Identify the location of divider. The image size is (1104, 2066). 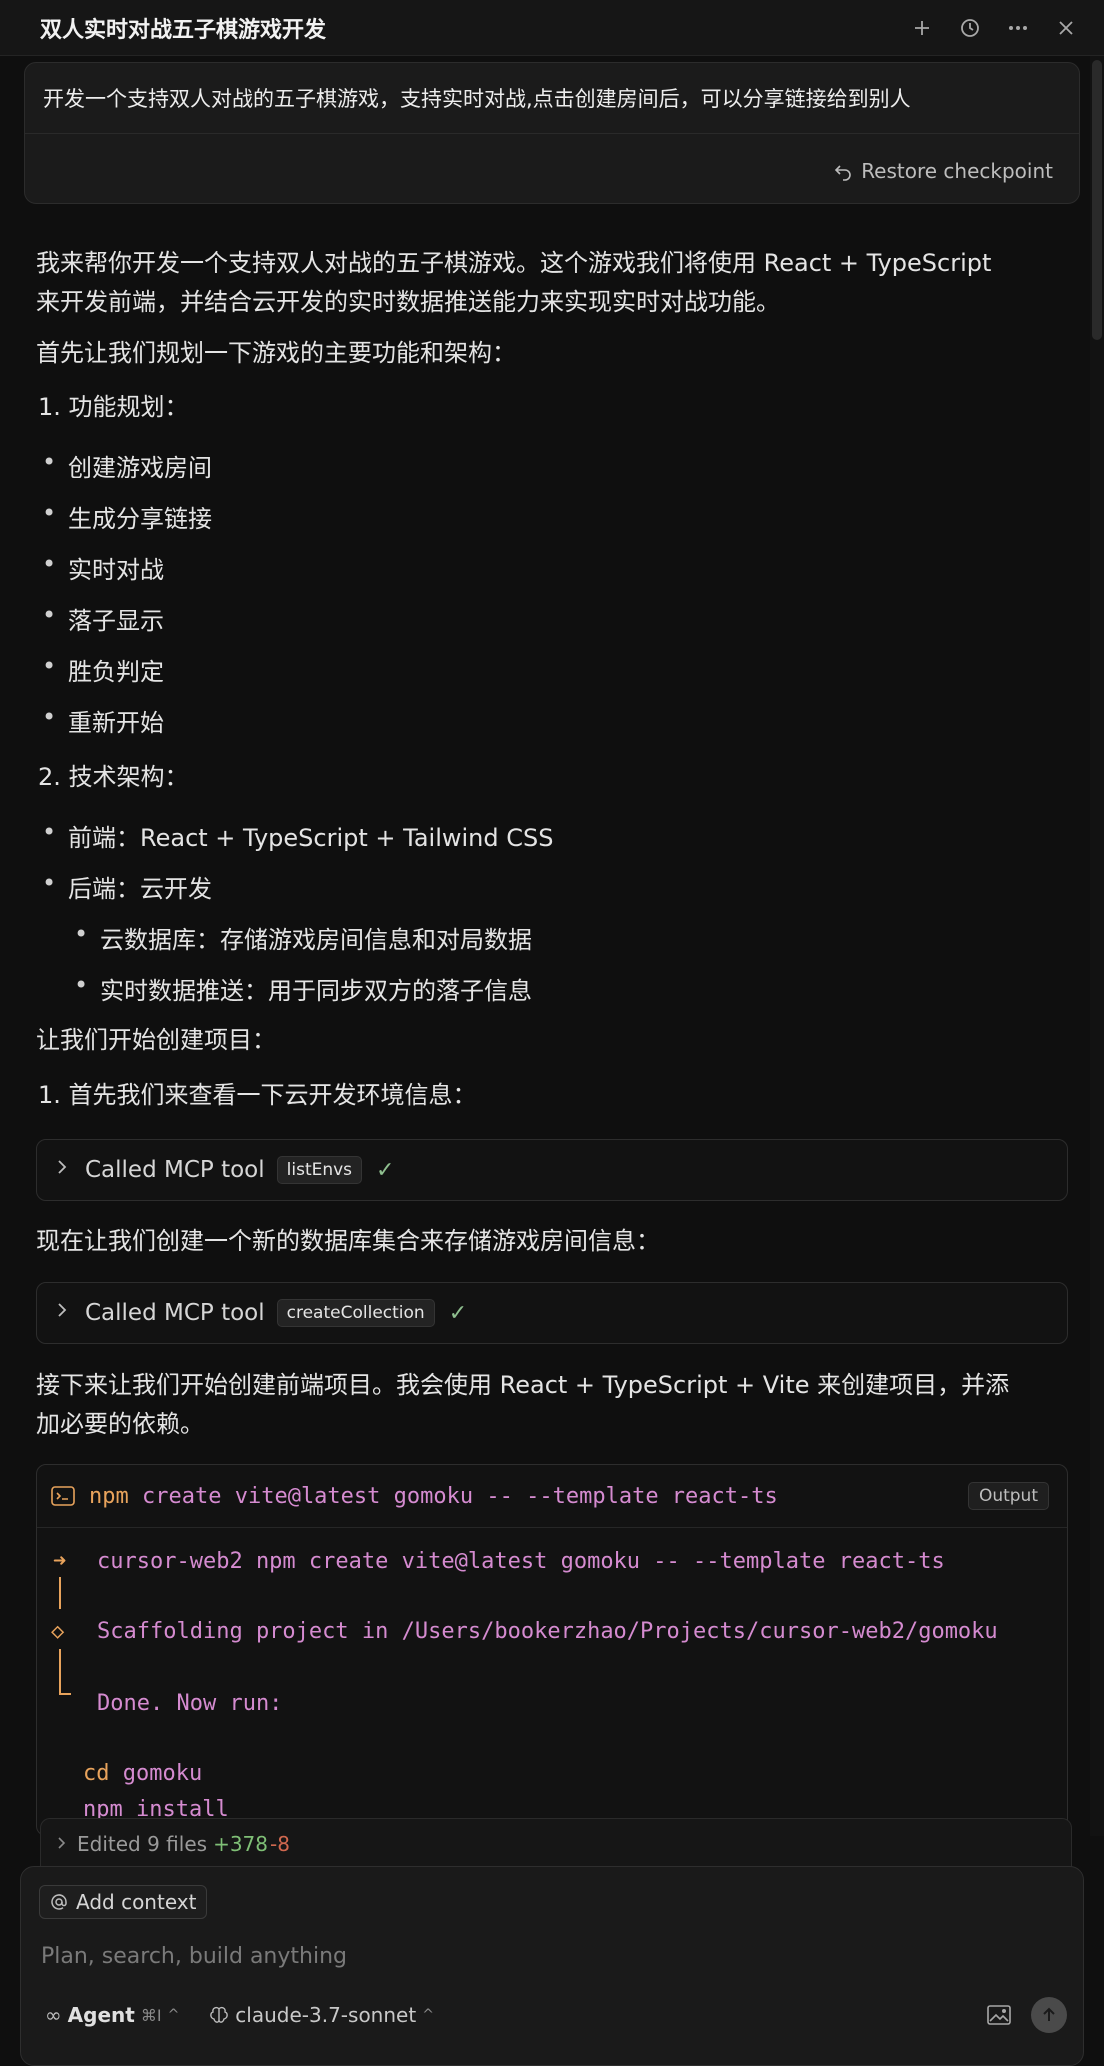
(552, 133).